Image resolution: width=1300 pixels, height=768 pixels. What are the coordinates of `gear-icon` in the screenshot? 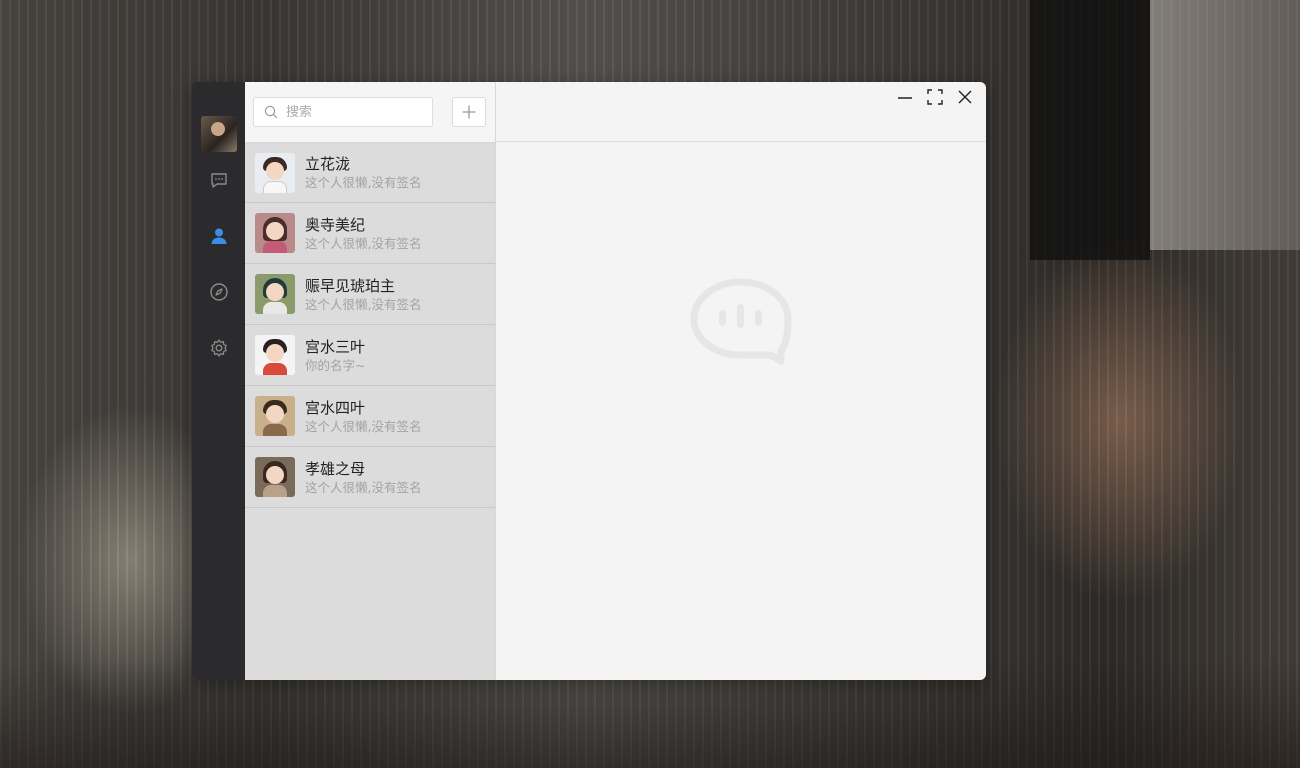 It's located at (218, 348).